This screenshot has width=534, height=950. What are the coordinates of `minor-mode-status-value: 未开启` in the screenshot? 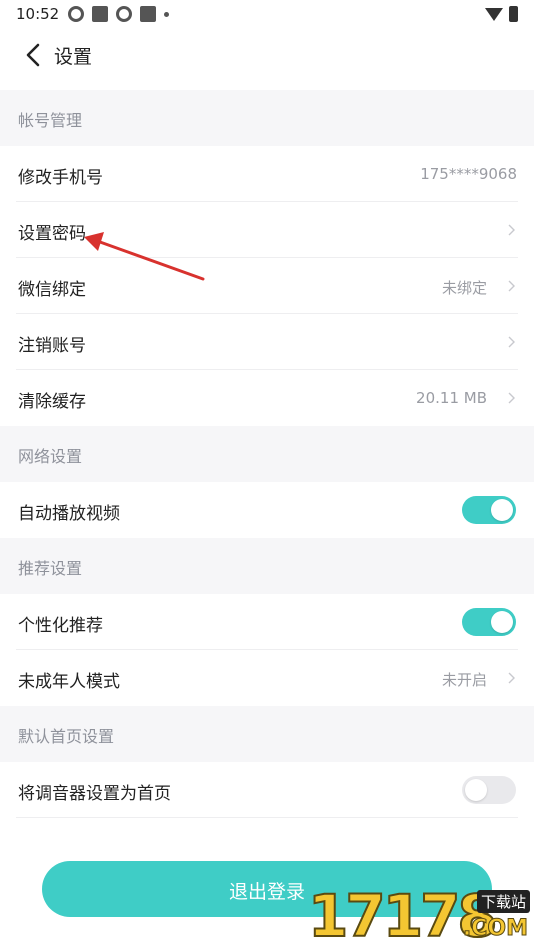 It's located at (464, 680).